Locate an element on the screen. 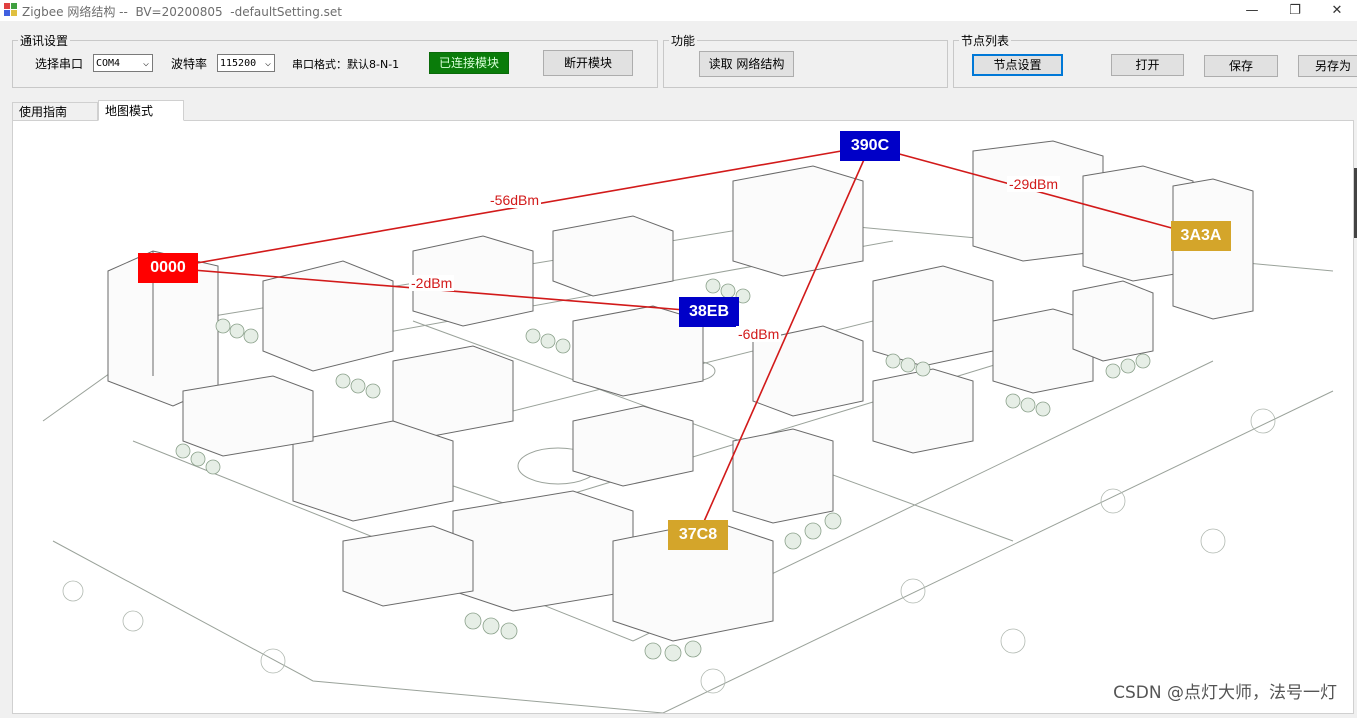 This screenshot has height=718, width=1357. comm-settings-legend: 通讯设置 is located at coordinates (44, 40).